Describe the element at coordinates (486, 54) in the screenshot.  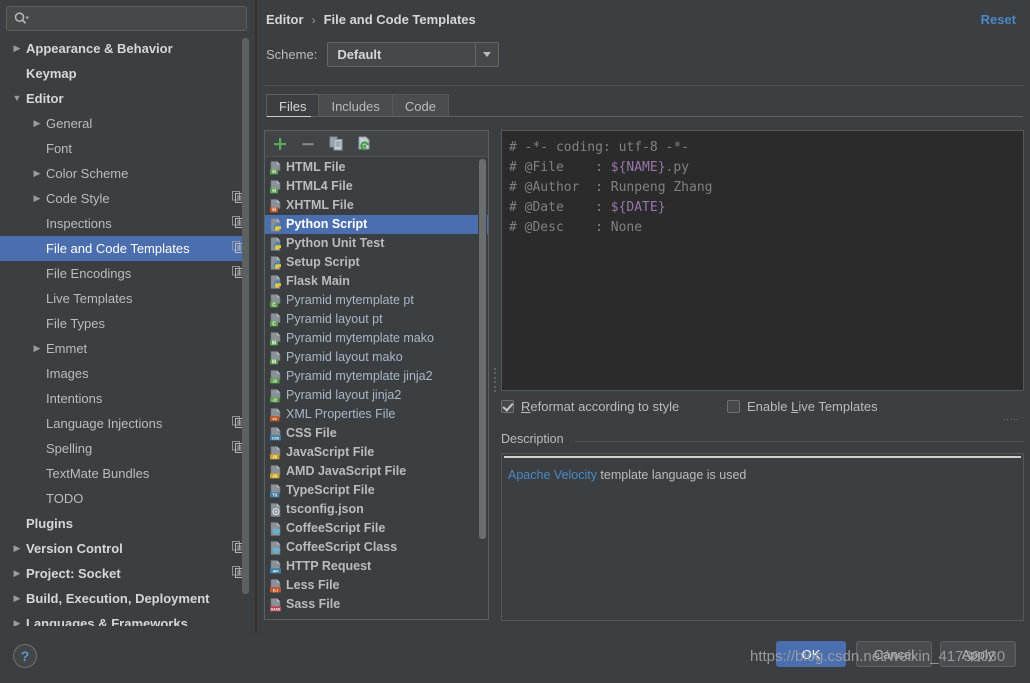
I see `chevron-down-icon` at that location.